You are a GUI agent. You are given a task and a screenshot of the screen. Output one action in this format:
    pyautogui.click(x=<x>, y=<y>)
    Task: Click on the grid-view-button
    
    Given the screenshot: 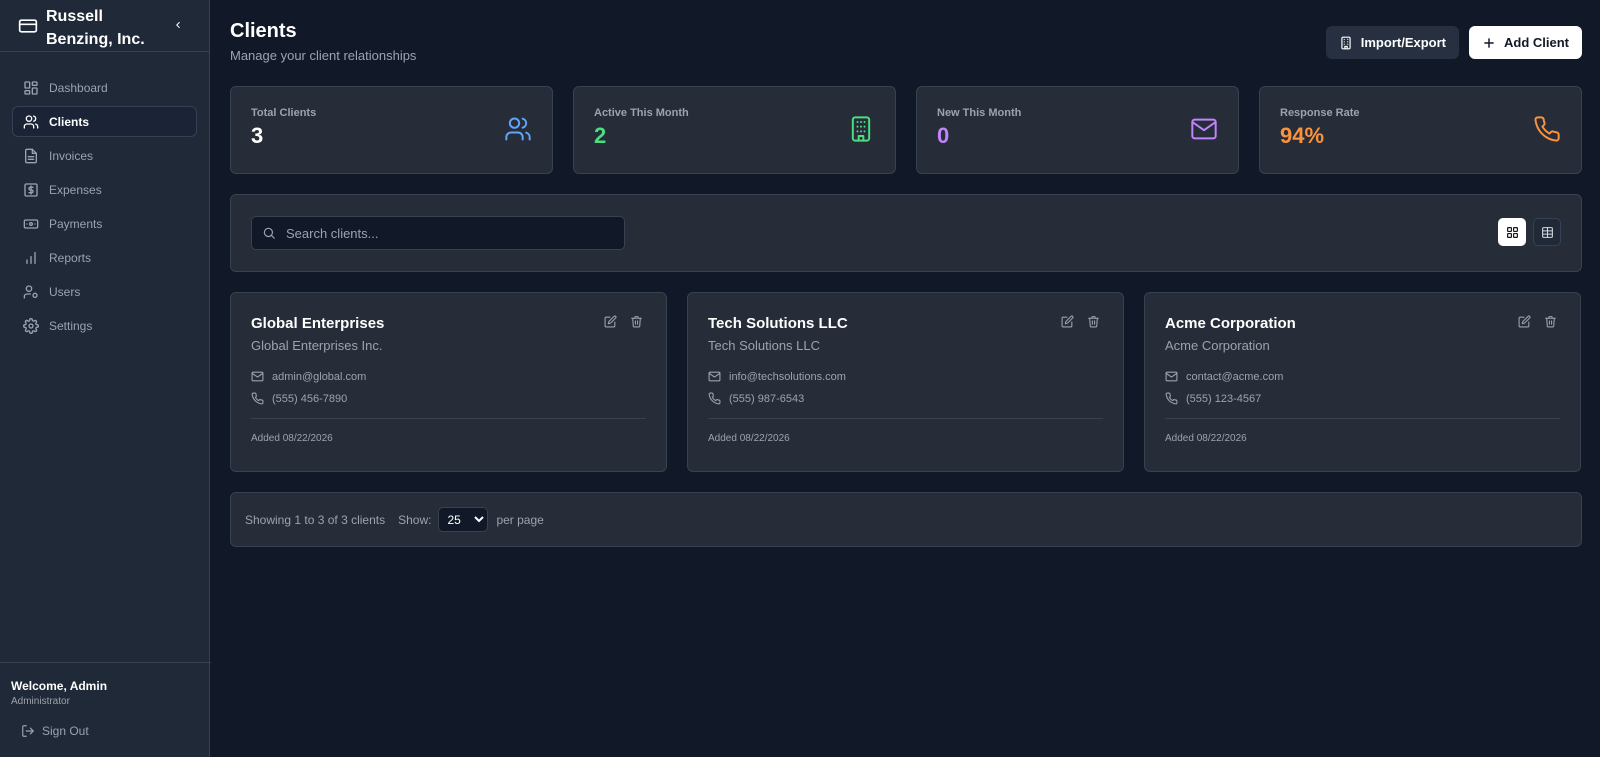 What is the action you would take?
    pyautogui.click(x=1512, y=232)
    